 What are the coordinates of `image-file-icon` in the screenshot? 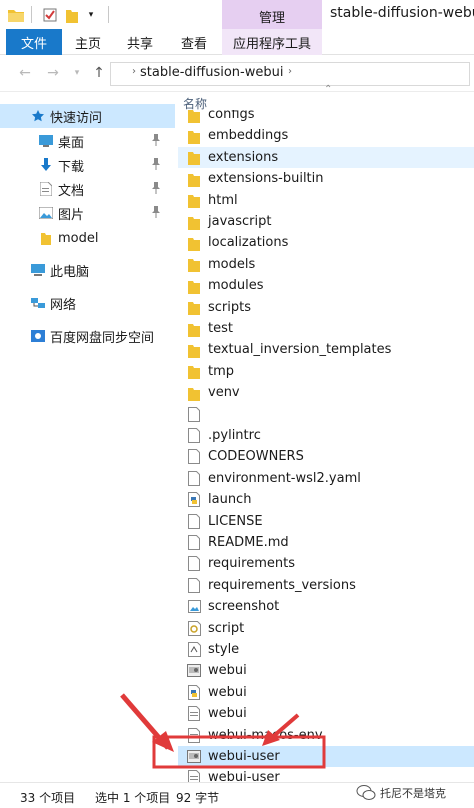 It's located at (194, 607).